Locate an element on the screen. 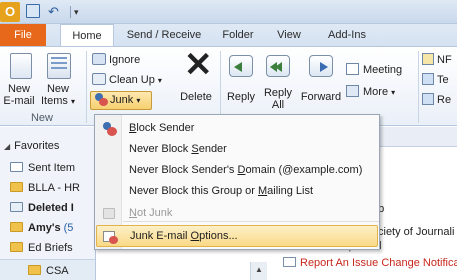 This screenshot has width=457, height=280. menu-item-never-block-group: Never Block this Group or Mailing List is located at coordinates (237, 191).